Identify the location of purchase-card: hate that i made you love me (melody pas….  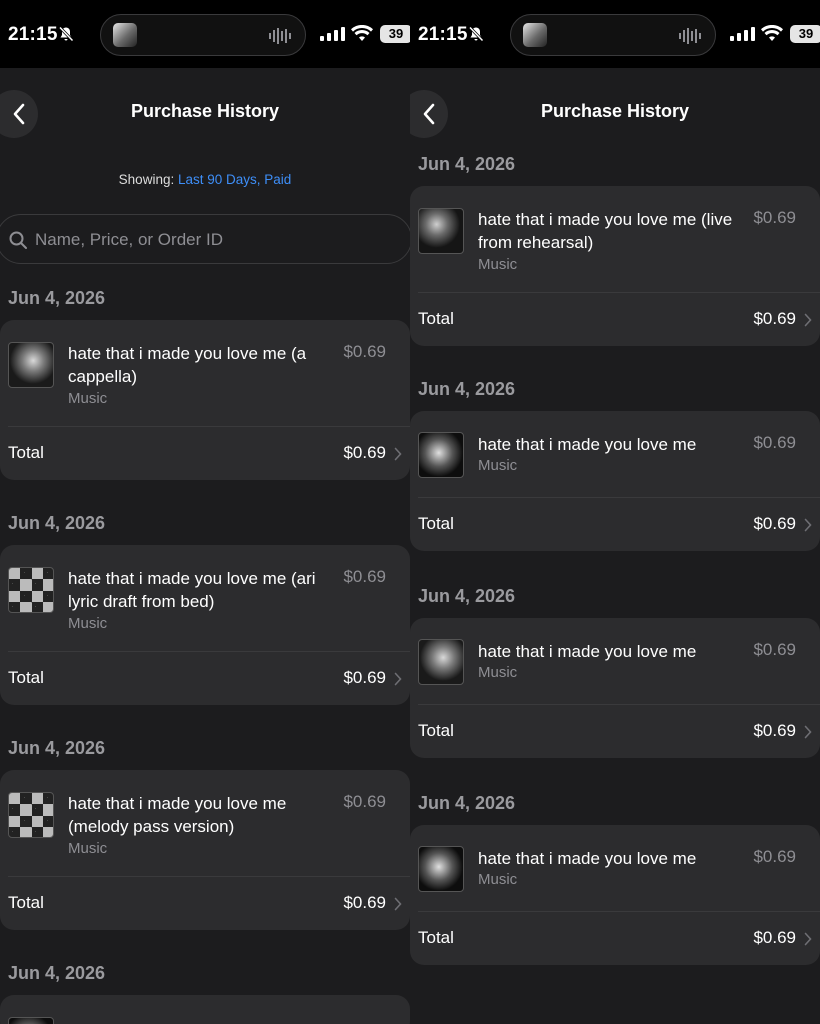
(205, 850).